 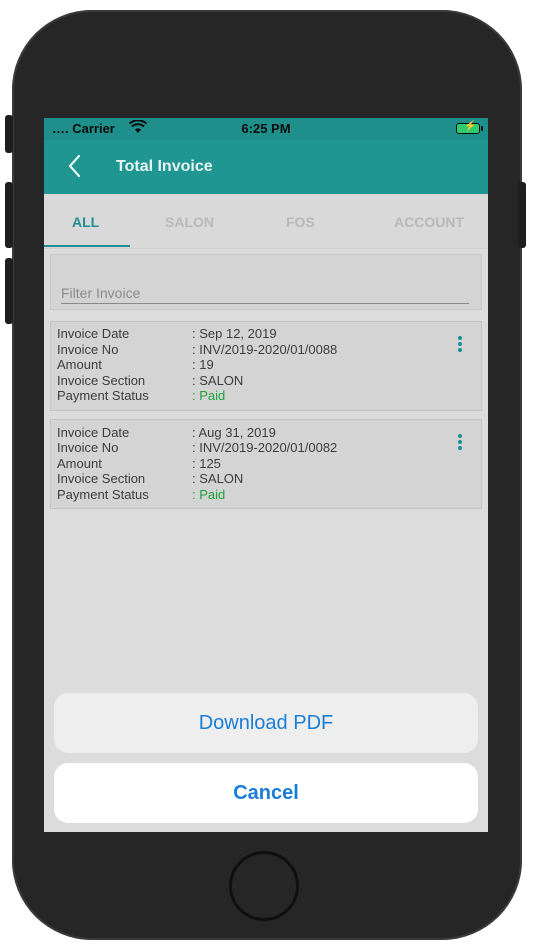 I want to click on tab-salon: SALON, so click(x=189, y=222).